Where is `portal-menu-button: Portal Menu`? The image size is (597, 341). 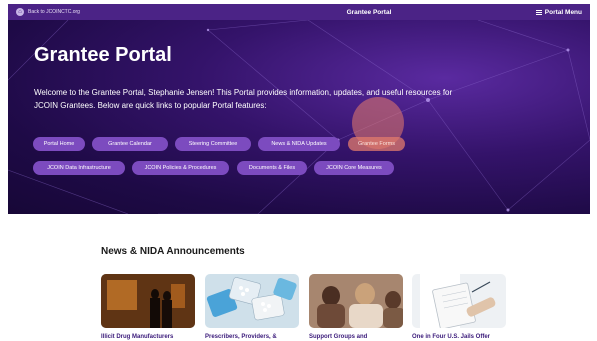 portal-menu-button: Portal Menu is located at coordinates (532, 12).